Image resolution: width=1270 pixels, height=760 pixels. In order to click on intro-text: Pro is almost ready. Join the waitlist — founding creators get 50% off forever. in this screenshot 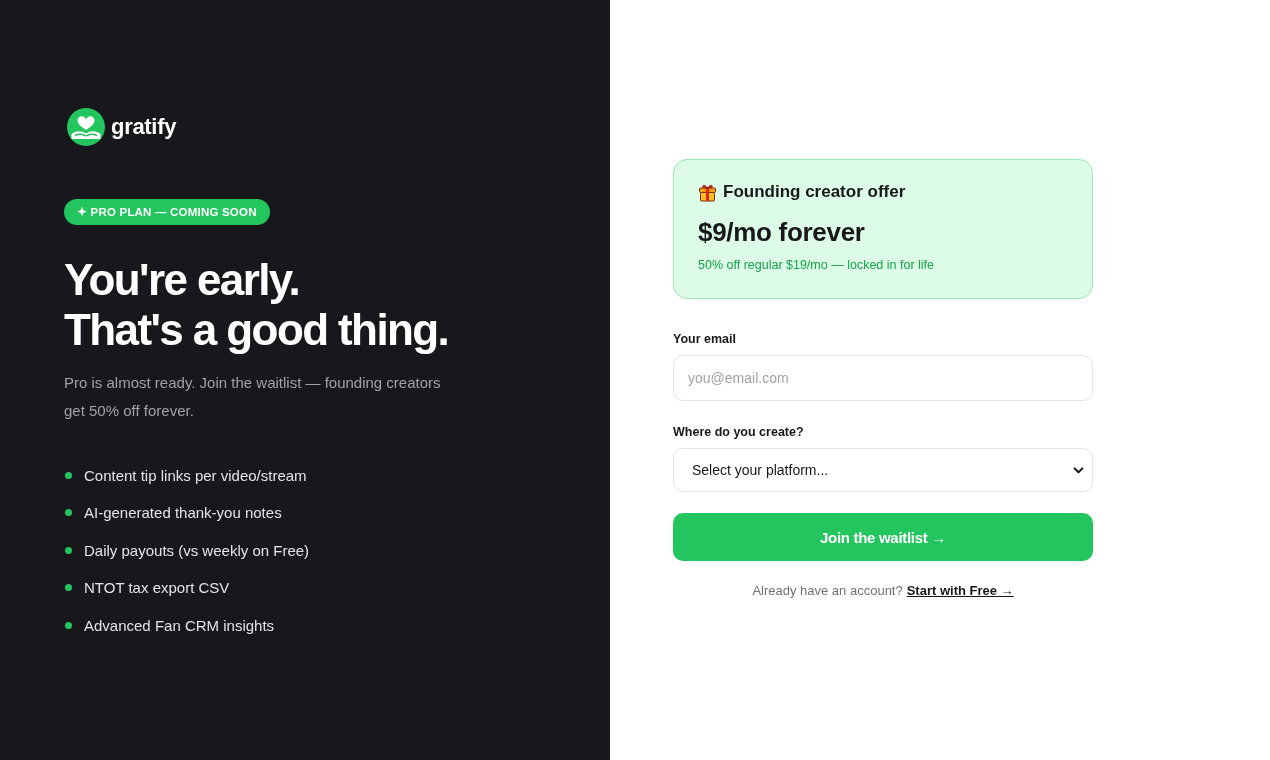, I will do `click(253, 397)`.